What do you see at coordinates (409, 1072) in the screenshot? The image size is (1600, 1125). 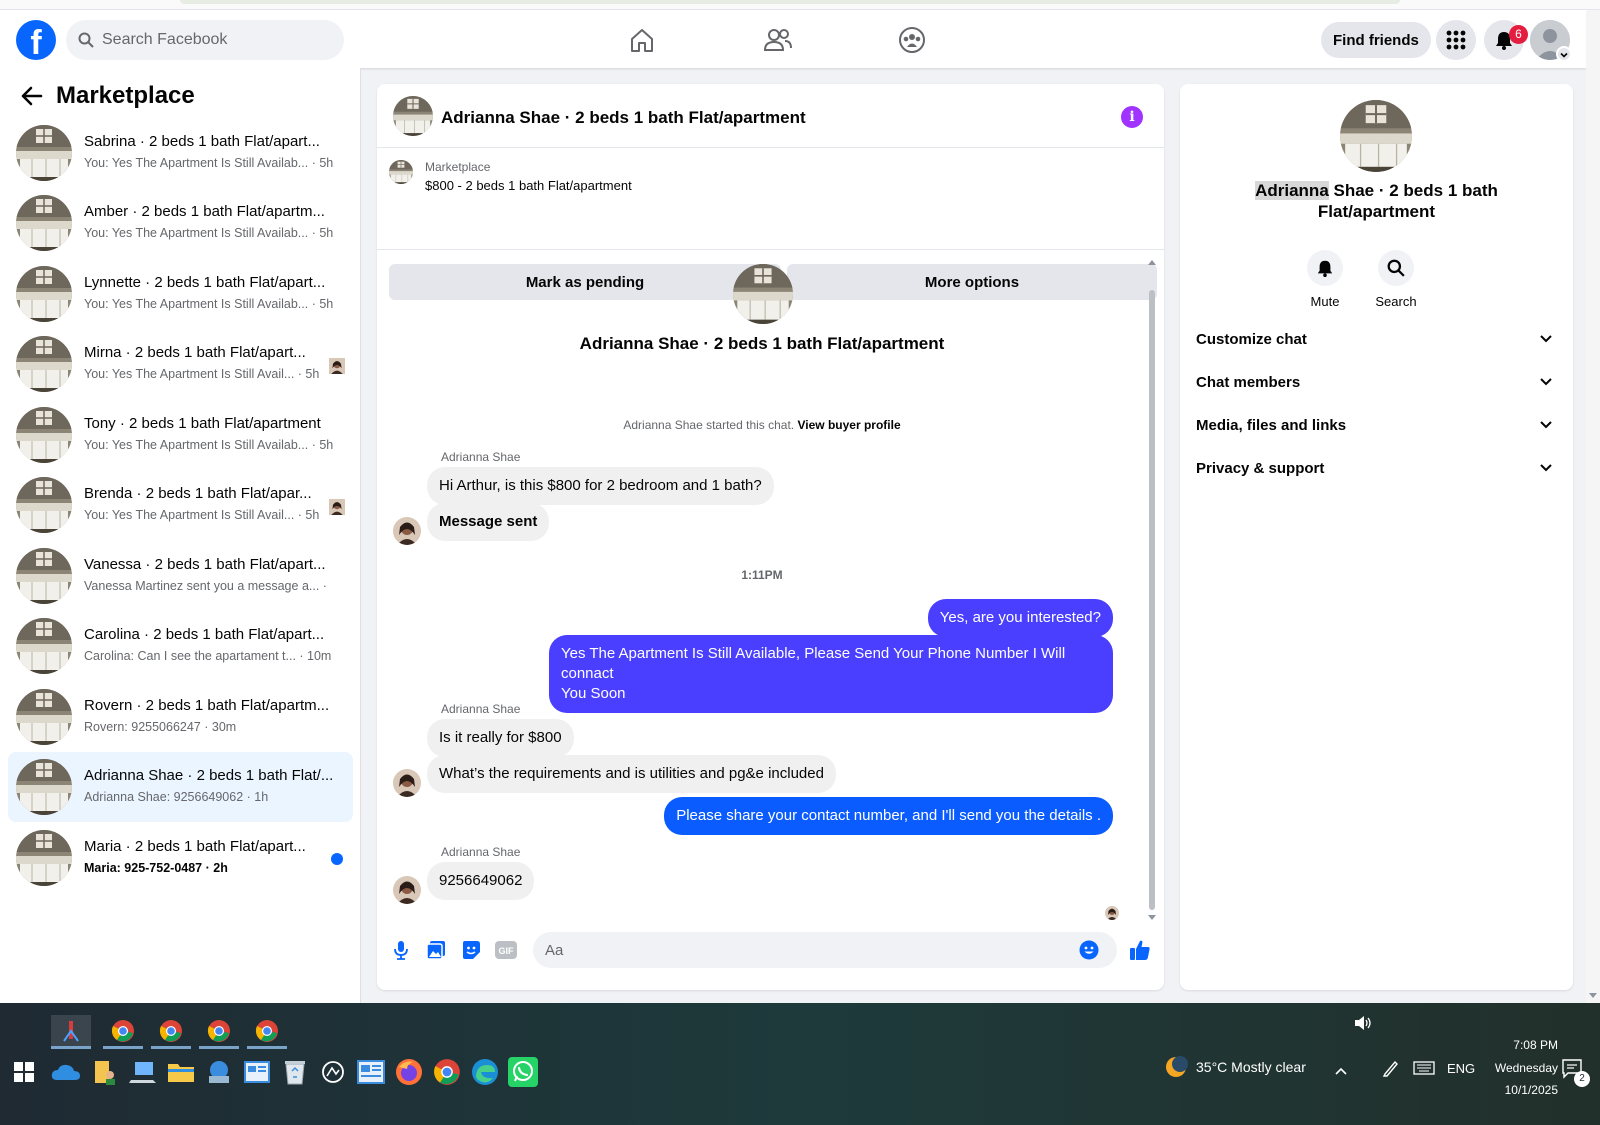 I see `firefox-icon` at bounding box center [409, 1072].